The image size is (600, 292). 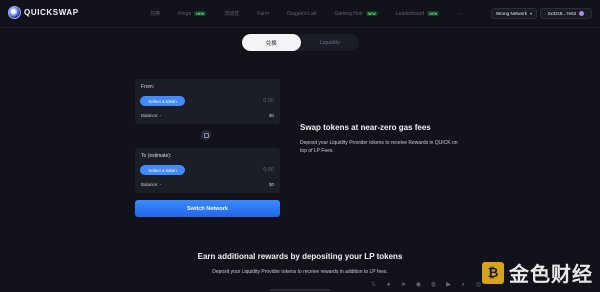 What do you see at coordinates (300, 290) in the screenshot?
I see `horizontal-scrollbar` at bounding box center [300, 290].